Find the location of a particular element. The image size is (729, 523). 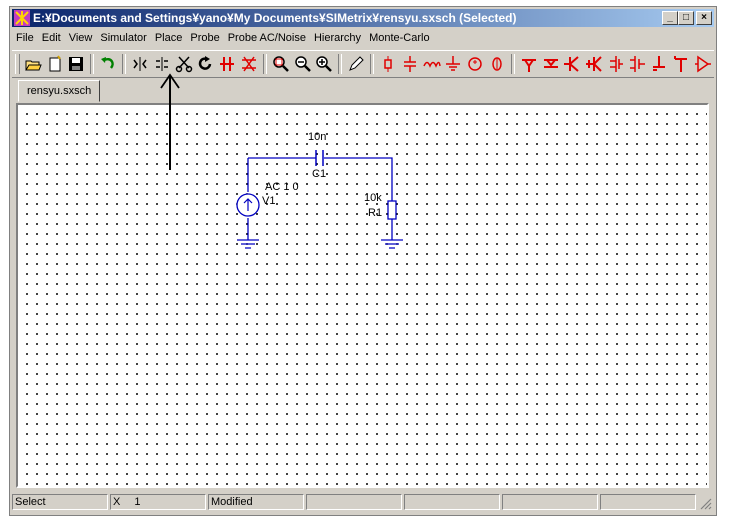

redo-icon is located at coordinates (206, 64).